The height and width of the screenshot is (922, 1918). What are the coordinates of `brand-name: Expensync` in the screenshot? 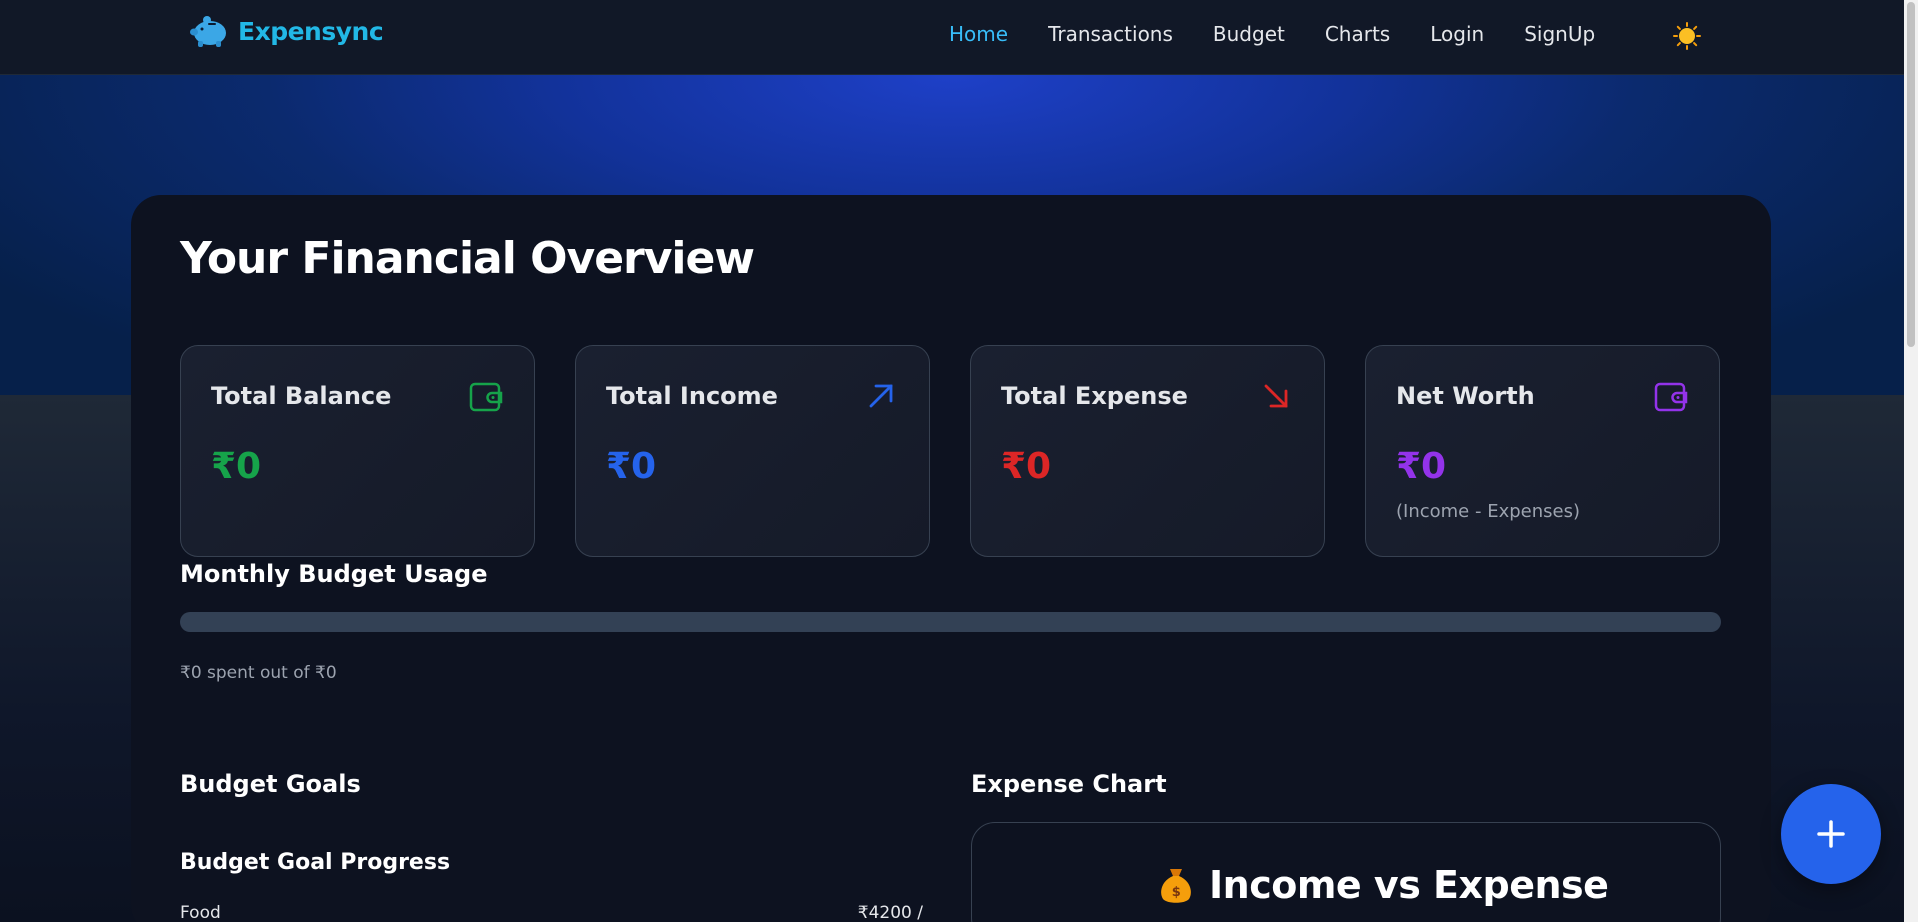 It's located at (311, 31).